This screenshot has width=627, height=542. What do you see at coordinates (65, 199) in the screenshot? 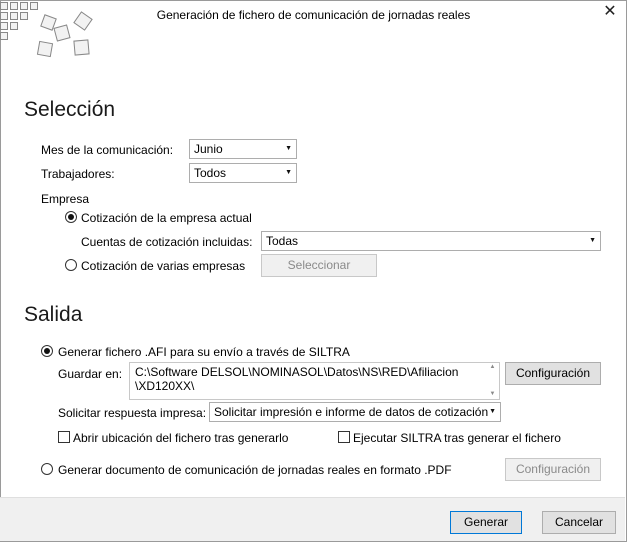
I see `empresa-label: Empresa` at bounding box center [65, 199].